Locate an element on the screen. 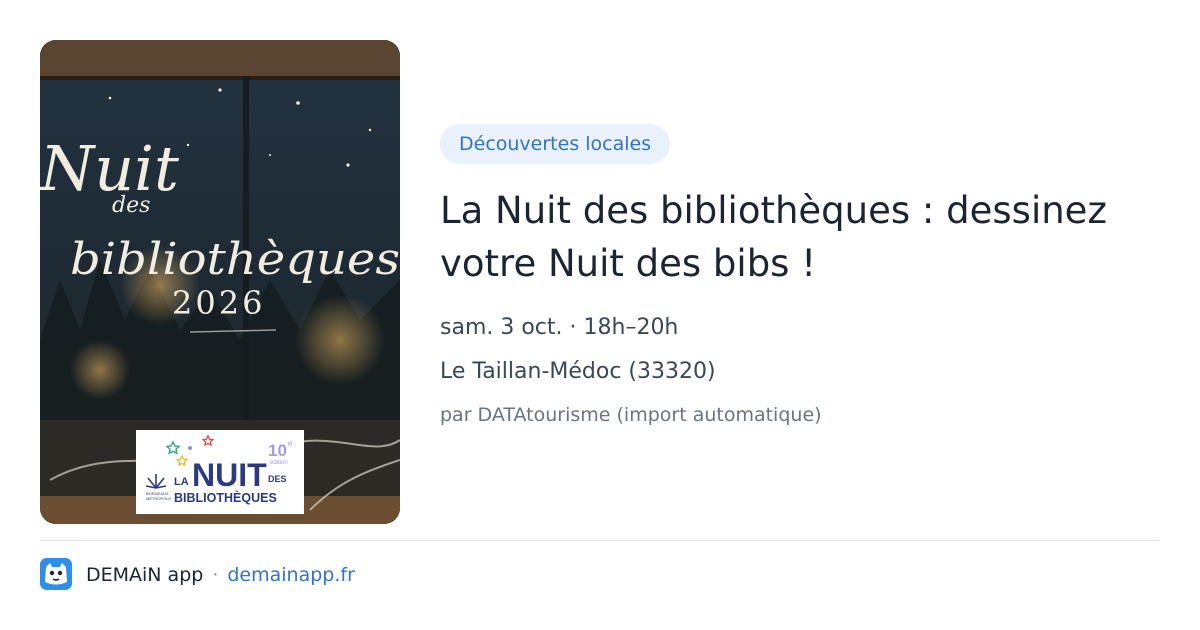 This screenshot has width=1200, height=630. logo-org-line2: MÉTROPOLE is located at coordinates (158, 498).